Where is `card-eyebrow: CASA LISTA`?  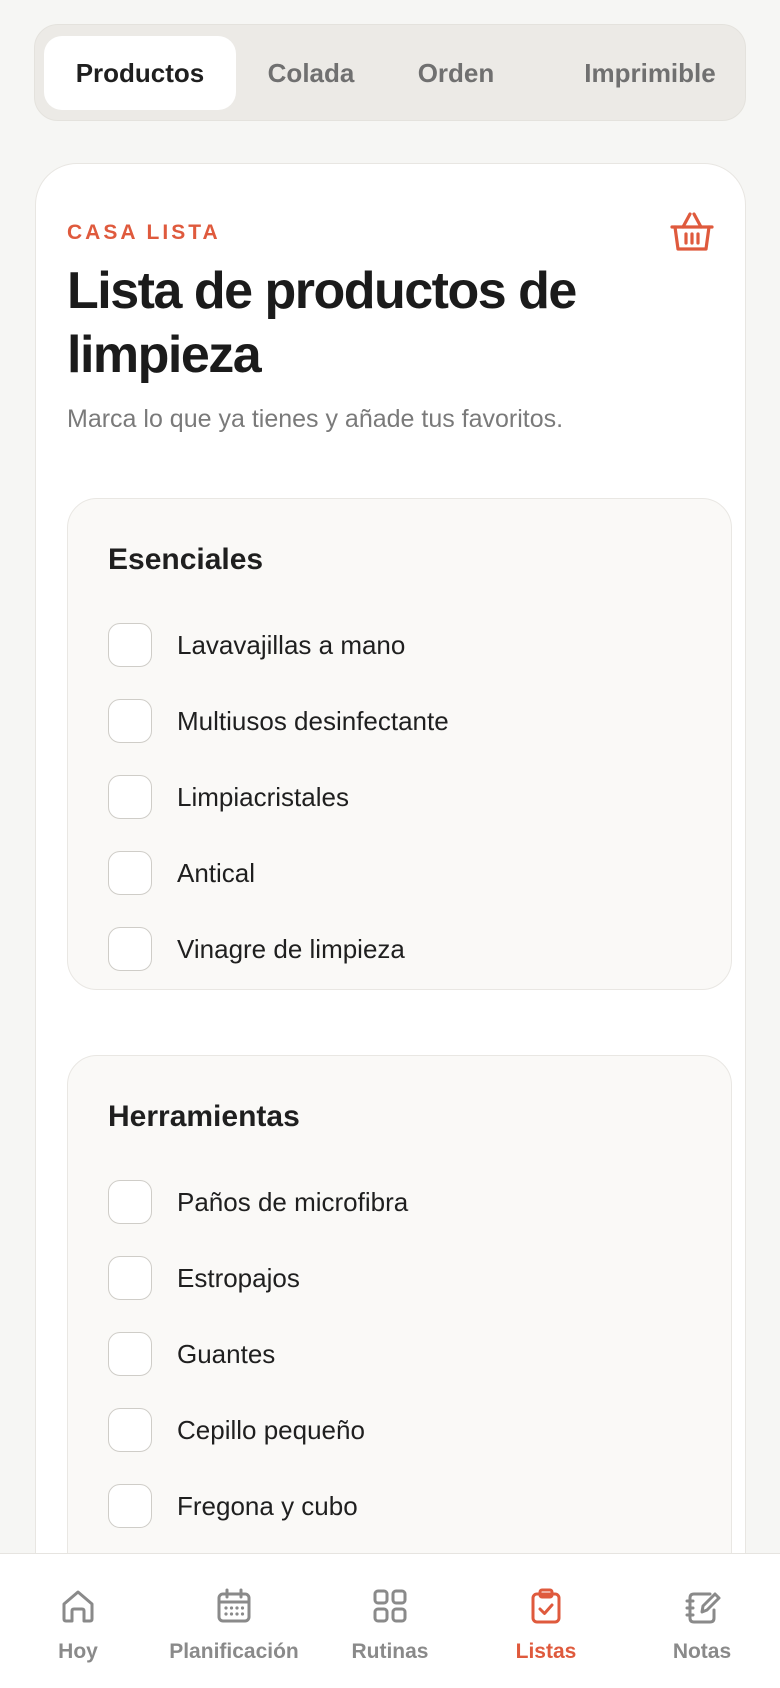
card-eyebrow: CASA LISTA is located at coordinates (144, 232).